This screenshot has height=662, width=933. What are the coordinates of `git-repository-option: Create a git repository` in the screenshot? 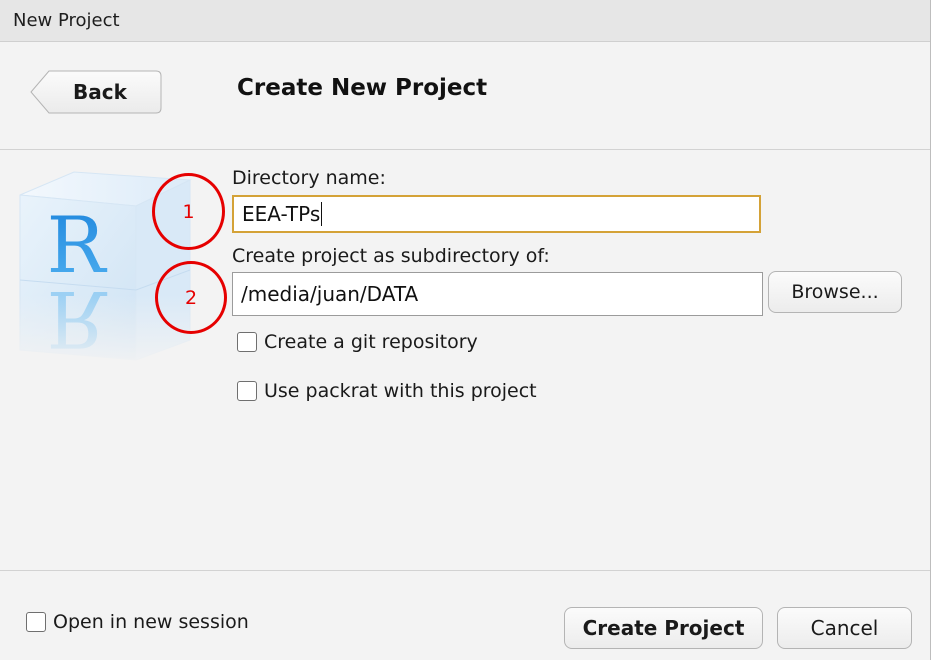 It's located at (357, 342).